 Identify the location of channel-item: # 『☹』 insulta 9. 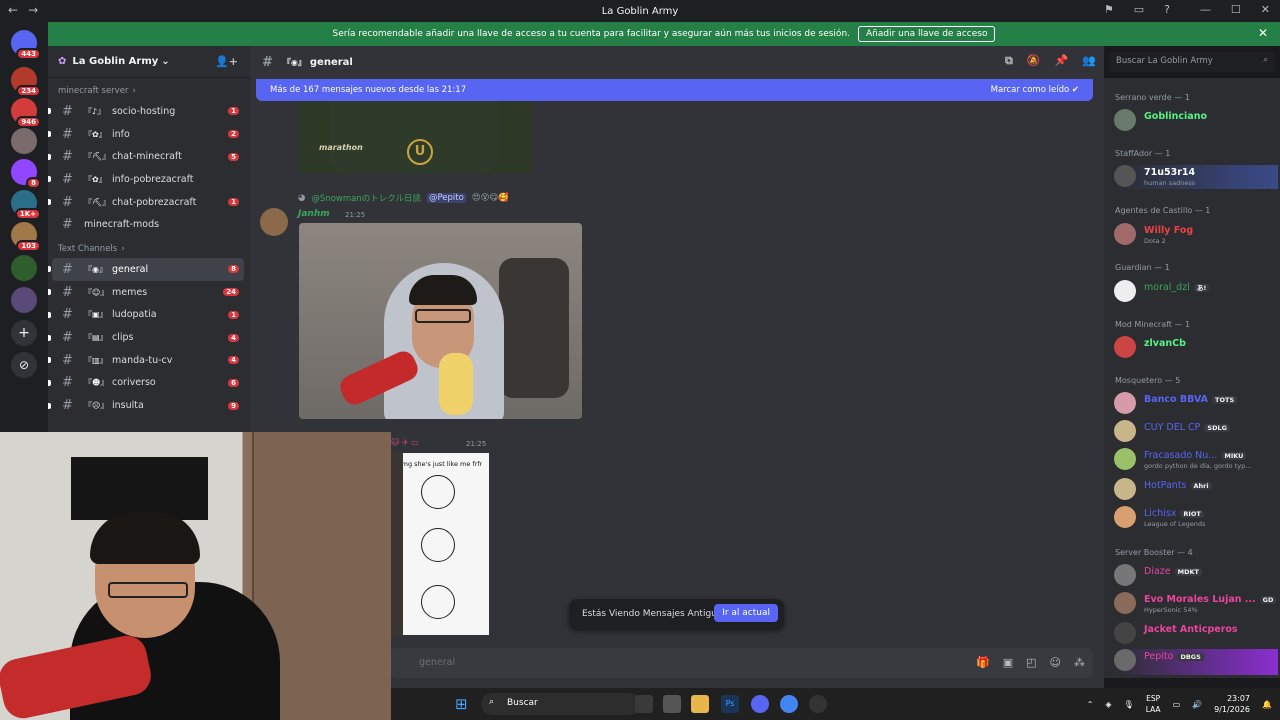
(146, 405).